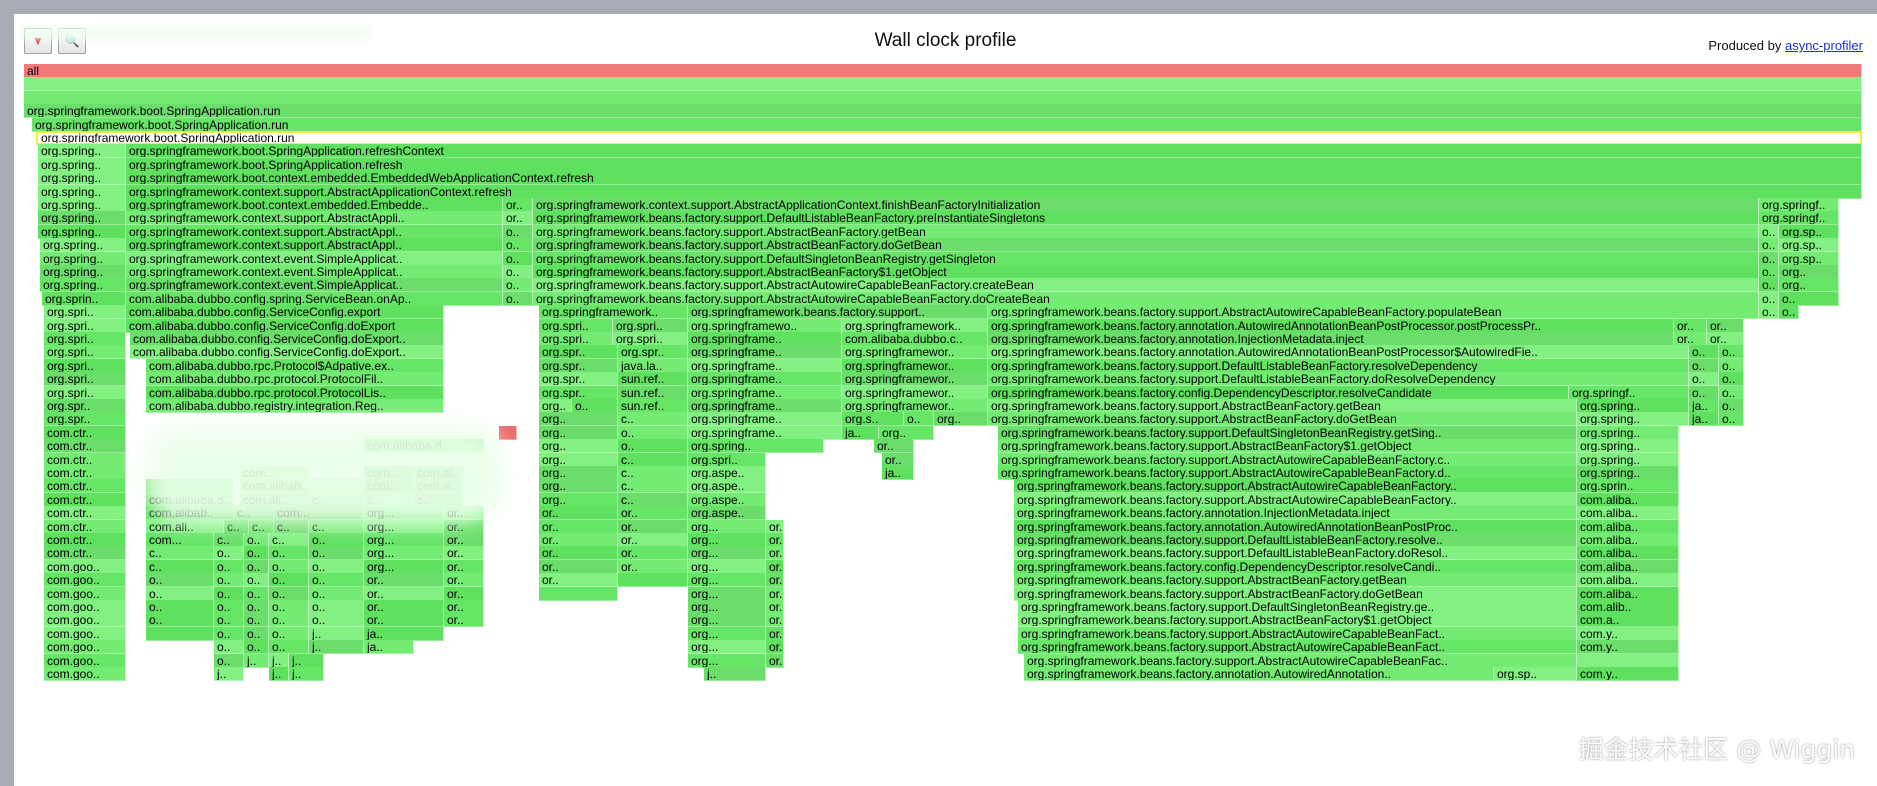 The width and height of the screenshot is (1877, 786). I want to click on stack-frame: org.s.., so click(873, 419).